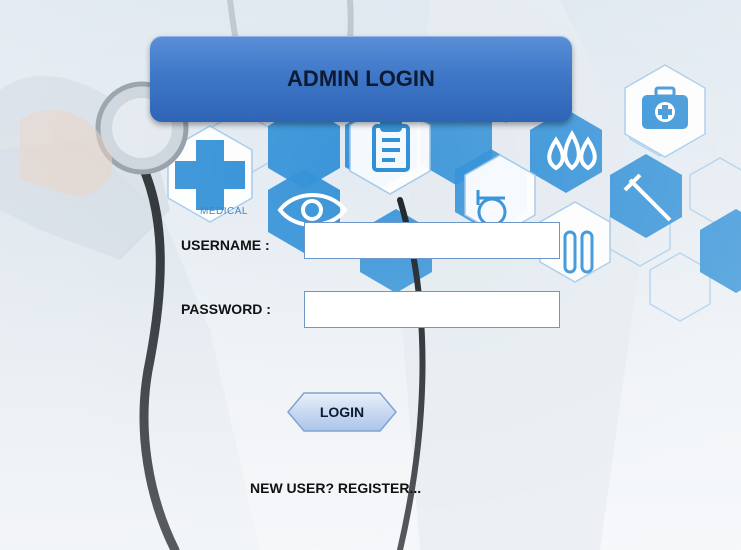 Image resolution: width=741 pixels, height=550 pixels. I want to click on title-banner: ADMIN LOGIN, so click(361, 79).